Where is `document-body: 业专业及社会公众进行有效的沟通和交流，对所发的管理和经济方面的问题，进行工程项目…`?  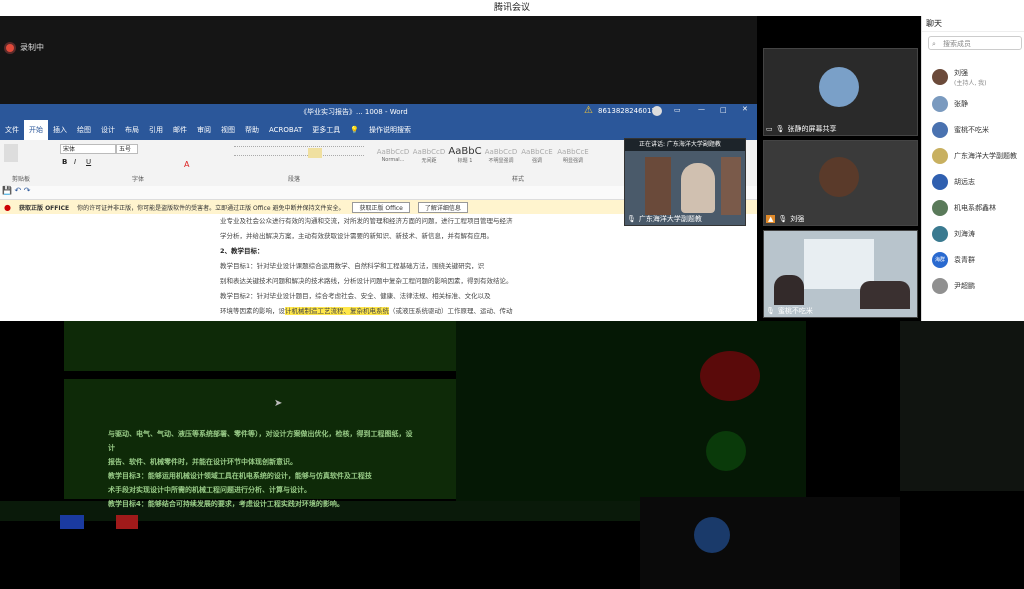
document-body: 业专业及社会公众进行有效的沟通和交流，对所发的管理和经济方面的问题，进行工程项目… is located at coordinates (378, 267).